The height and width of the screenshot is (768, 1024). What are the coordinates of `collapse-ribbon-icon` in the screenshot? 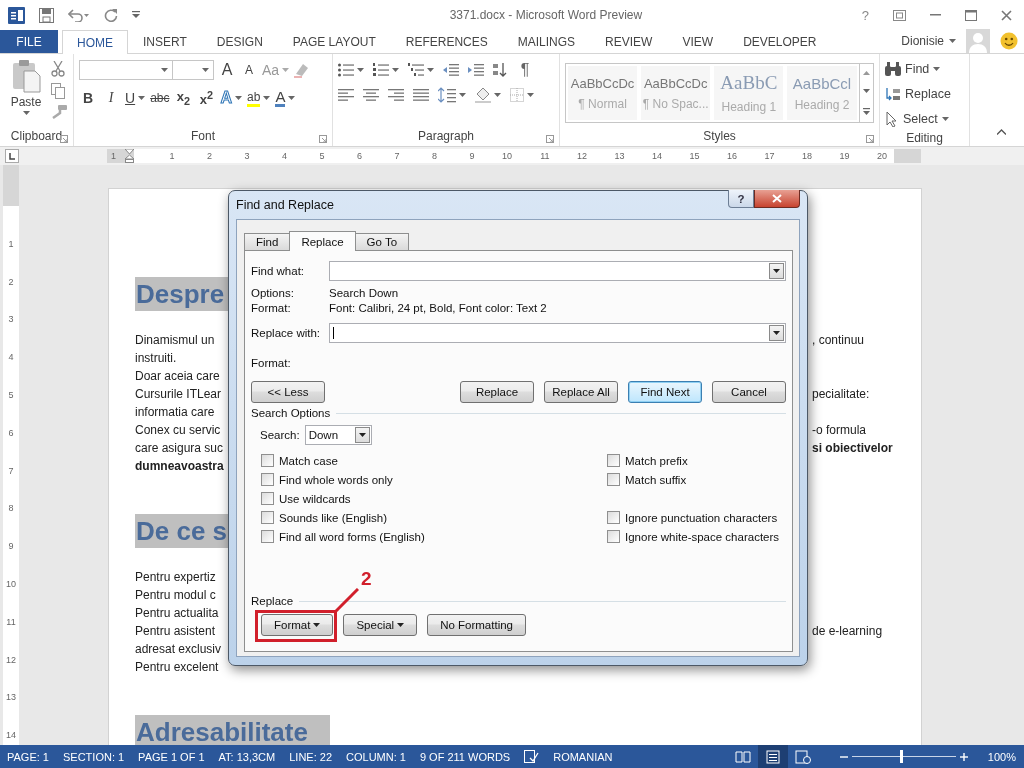 It's located at (1001, 132).